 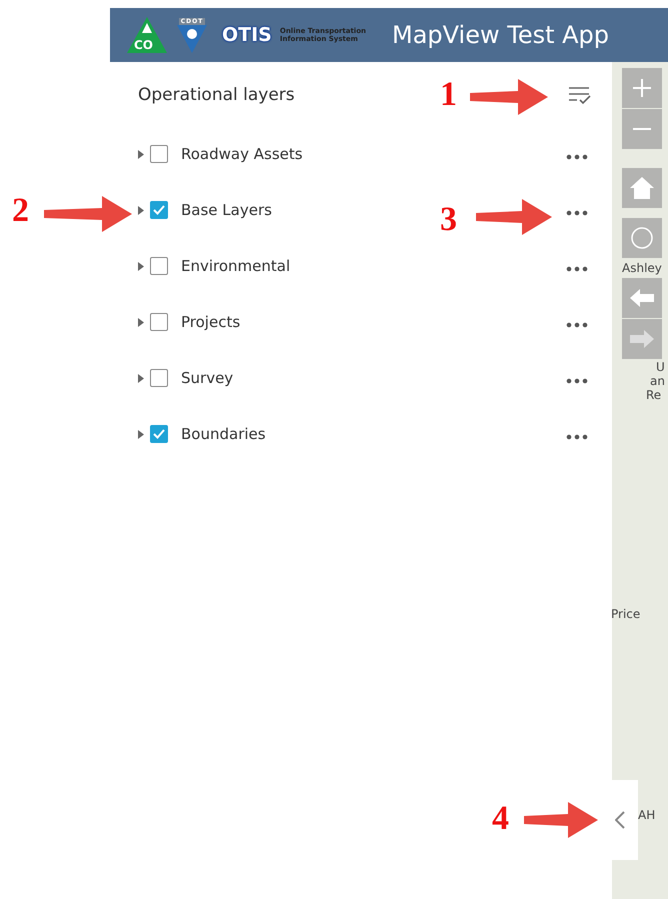 What do you see at coordinates (211, 322) in the screenshot?
I see `layer-label: Projects` at bounding box center [211, 322].